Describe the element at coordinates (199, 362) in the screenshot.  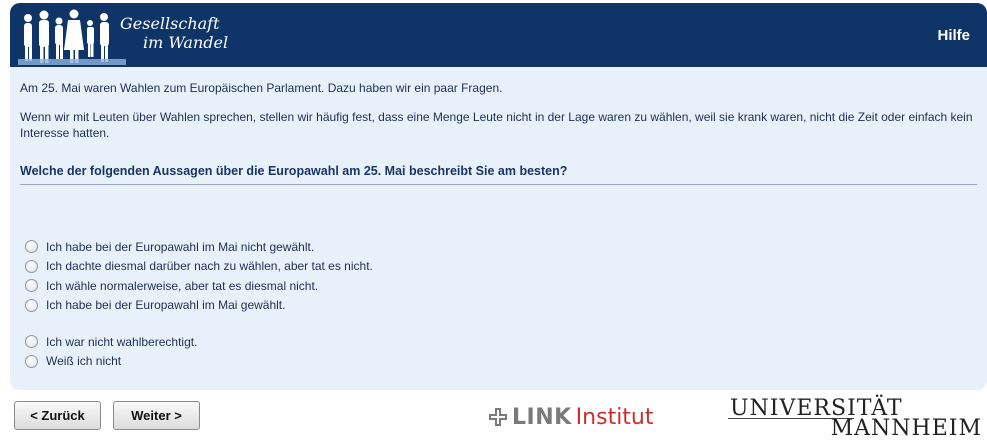
I see `option-dont-know: Weiß ich nicht` at that location.